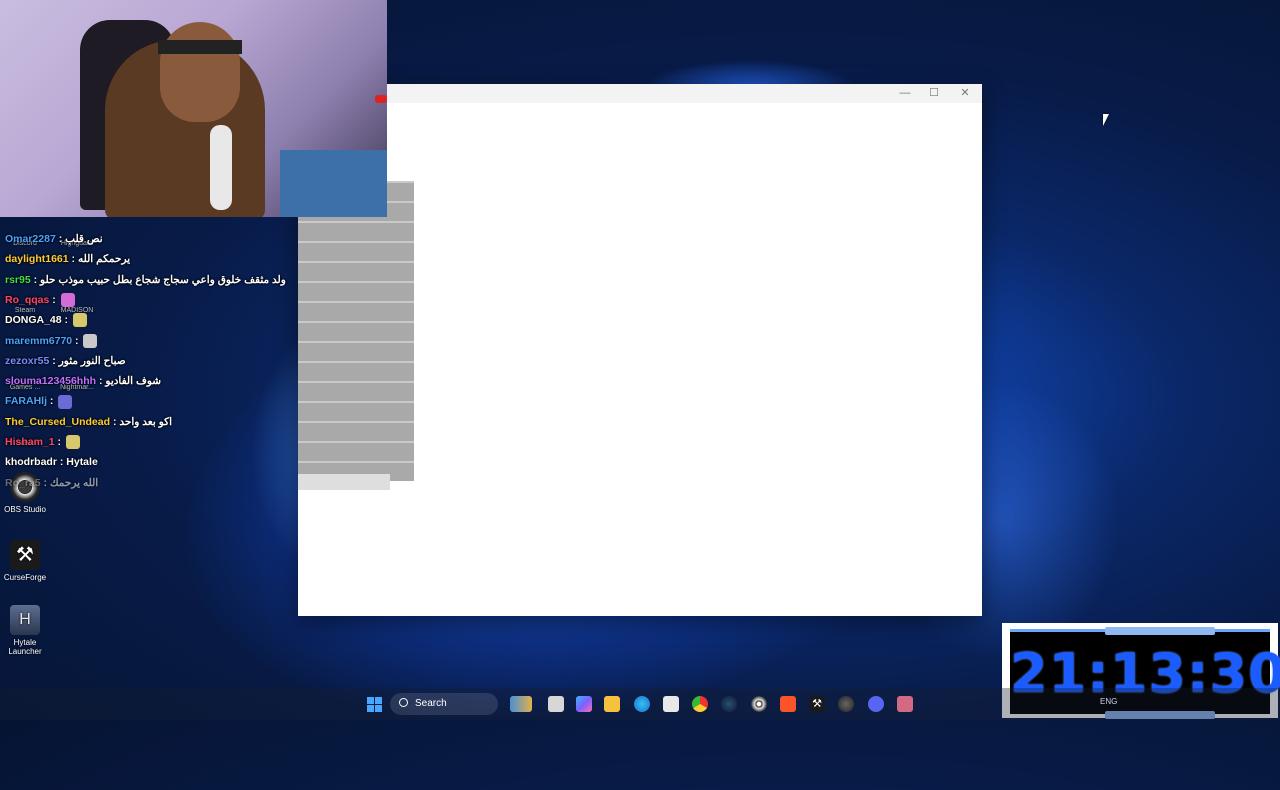 The image size is (1280, 790). Describe the element at coordinates (39, 340) in the screenshot. I see `chat-username: maremm6770` at that location.